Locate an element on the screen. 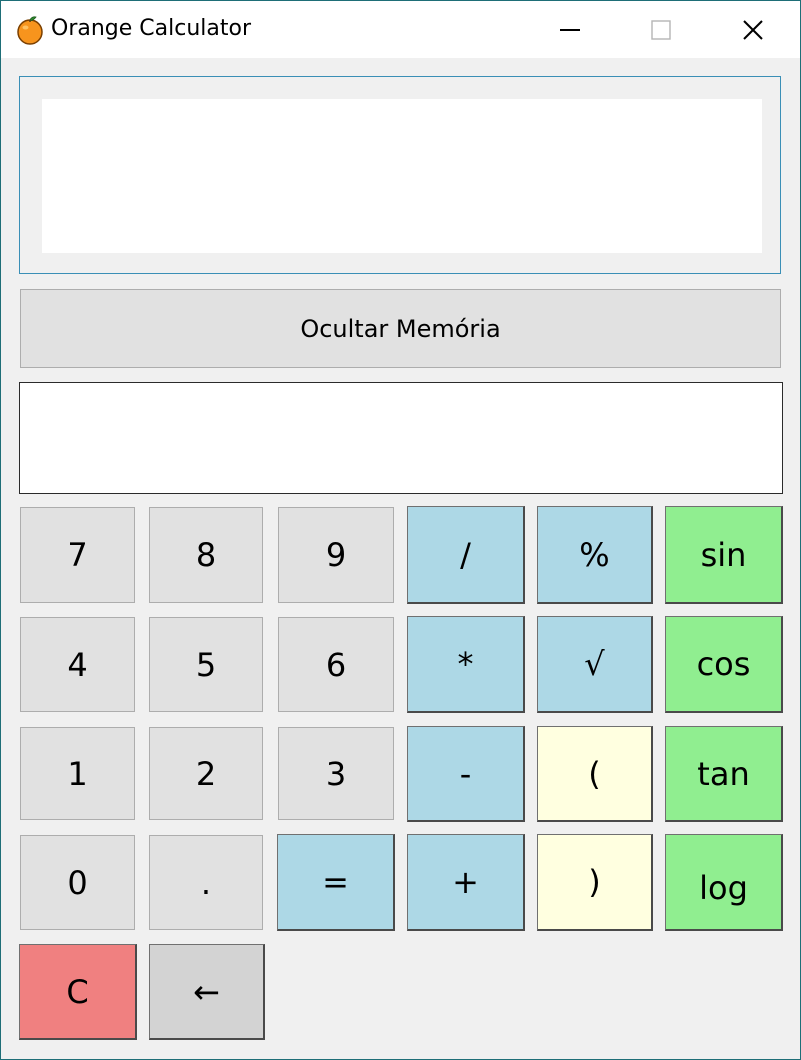 The image size is (801, 1060). close-button is located at coordinates (753, 29).